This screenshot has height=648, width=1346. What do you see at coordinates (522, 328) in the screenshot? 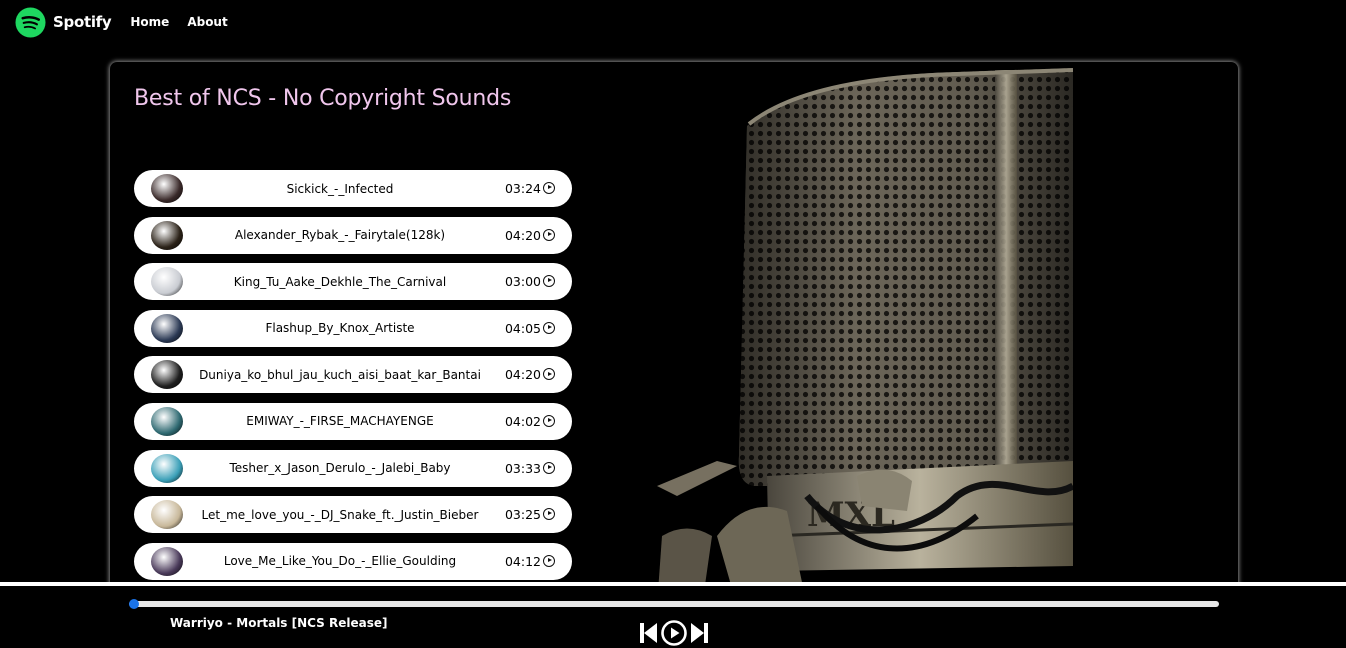
I see `song-duration: 04:05` at bounding box center [522, 328].